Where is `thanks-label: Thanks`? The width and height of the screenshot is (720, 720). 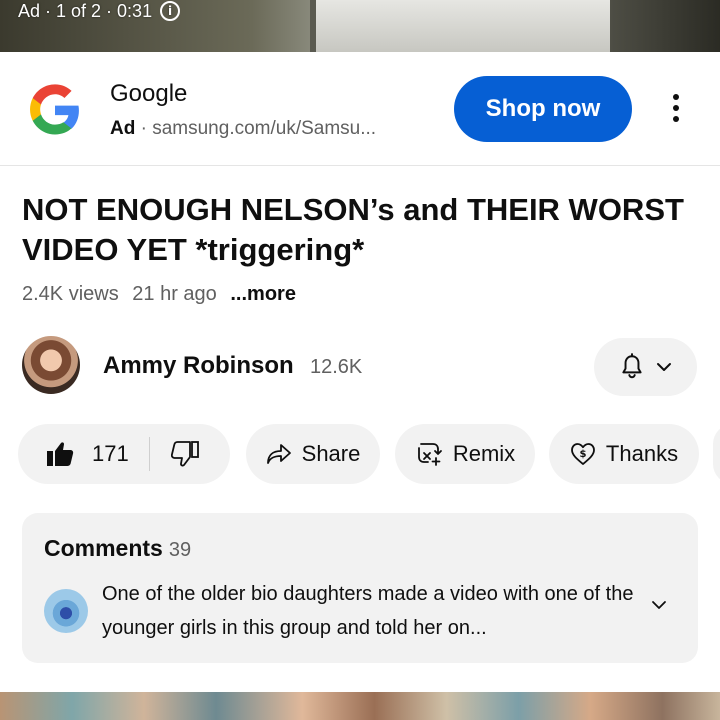 thanks-label: Thanks is located at coordinates (642, 453).